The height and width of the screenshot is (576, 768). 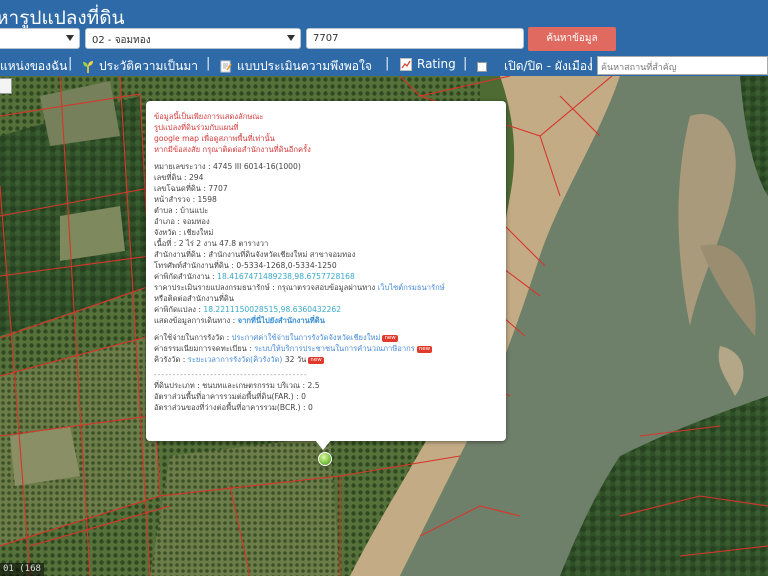 I want to click on district-select-value: 02 - จอมทอง, so click(x=121, y=40).